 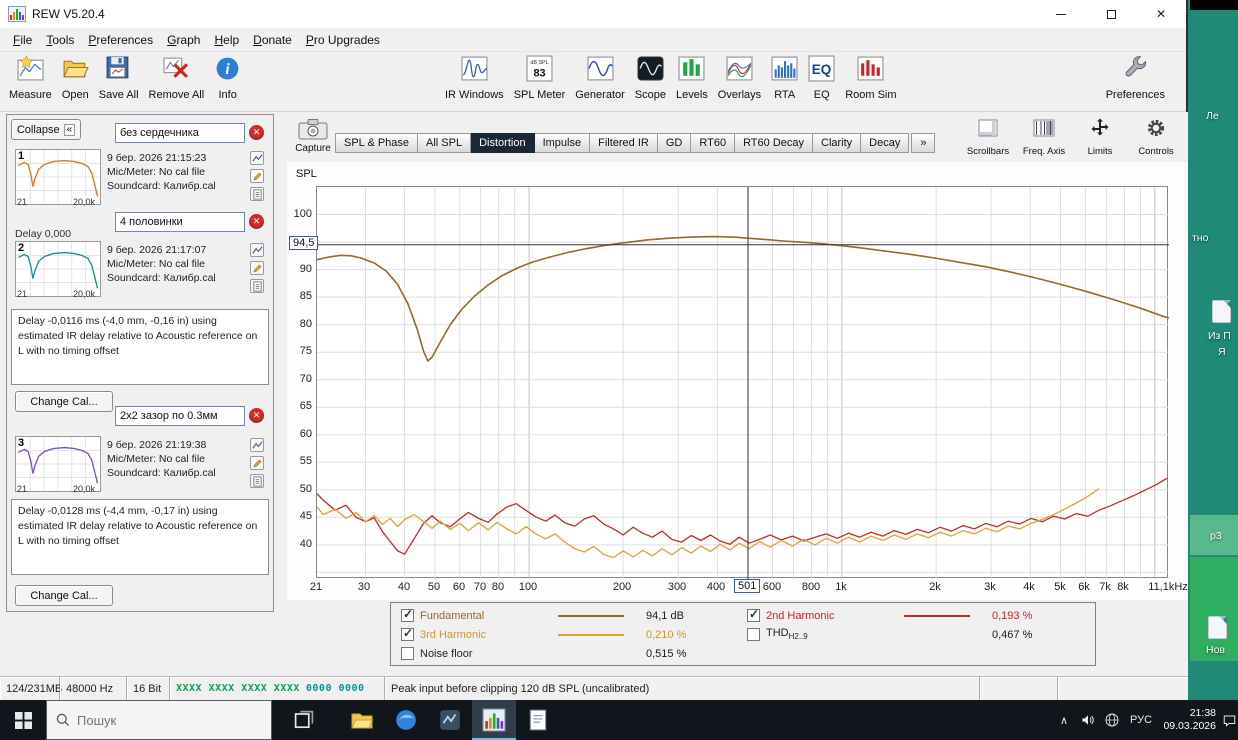 What do you see at coordinates (183, 40) in the screenshot?
I see `menu-graph: Graph` at bounding box center [183, 40].